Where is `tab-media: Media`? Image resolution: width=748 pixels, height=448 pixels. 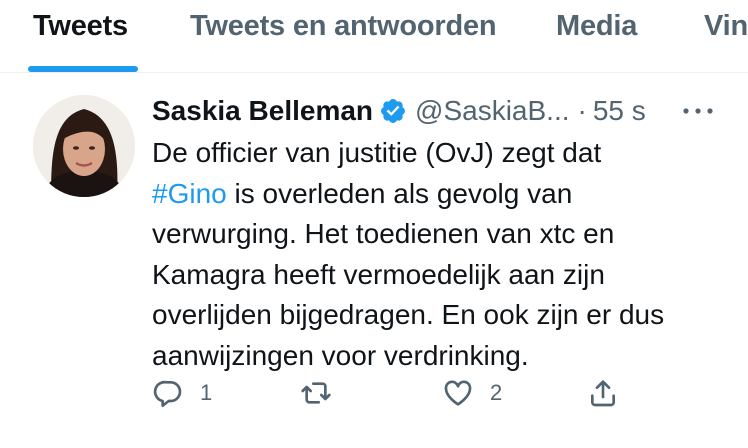 tab-media: Media is located at coordinates (596, 26).